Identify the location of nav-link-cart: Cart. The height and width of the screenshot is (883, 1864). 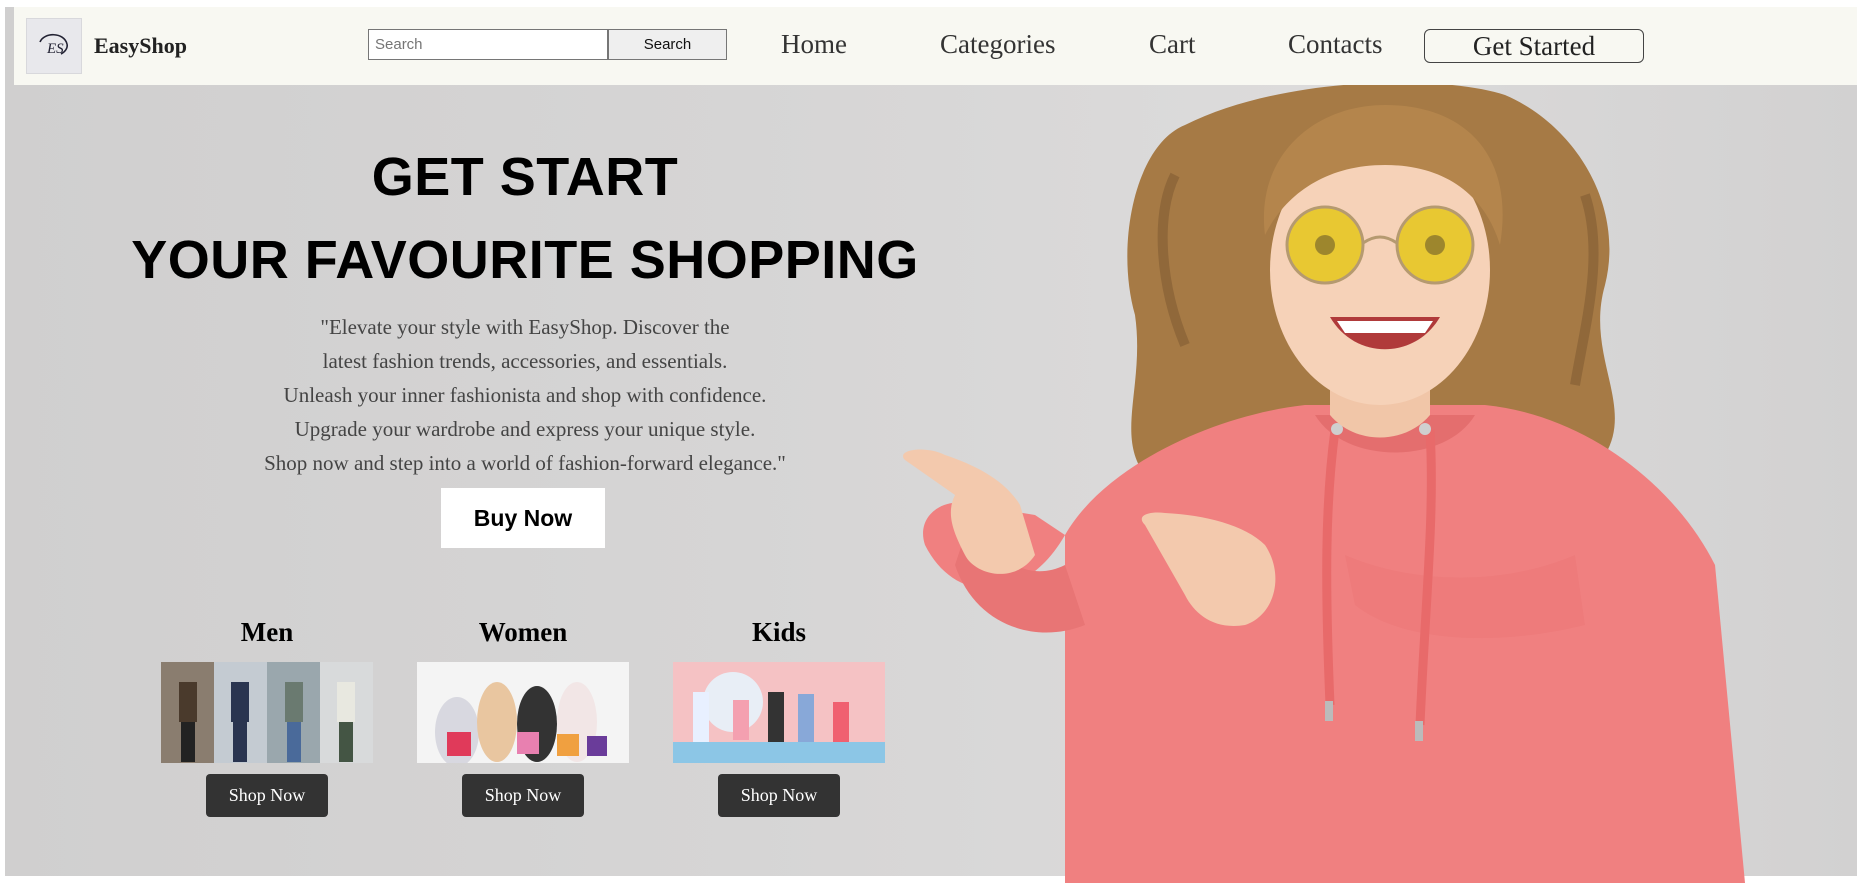
(1172, 44).